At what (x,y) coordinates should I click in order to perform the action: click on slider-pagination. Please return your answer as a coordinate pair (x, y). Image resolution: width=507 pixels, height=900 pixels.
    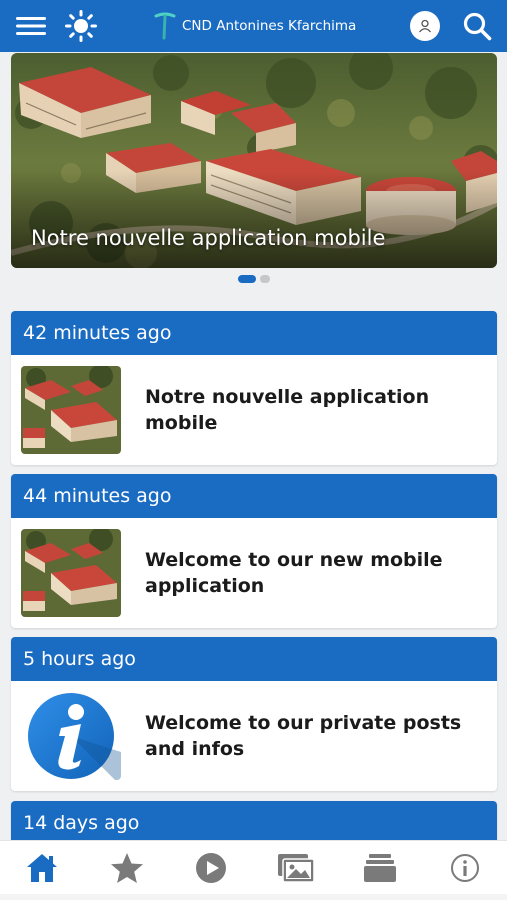
    Looking at the image, I should click on (253, 279).